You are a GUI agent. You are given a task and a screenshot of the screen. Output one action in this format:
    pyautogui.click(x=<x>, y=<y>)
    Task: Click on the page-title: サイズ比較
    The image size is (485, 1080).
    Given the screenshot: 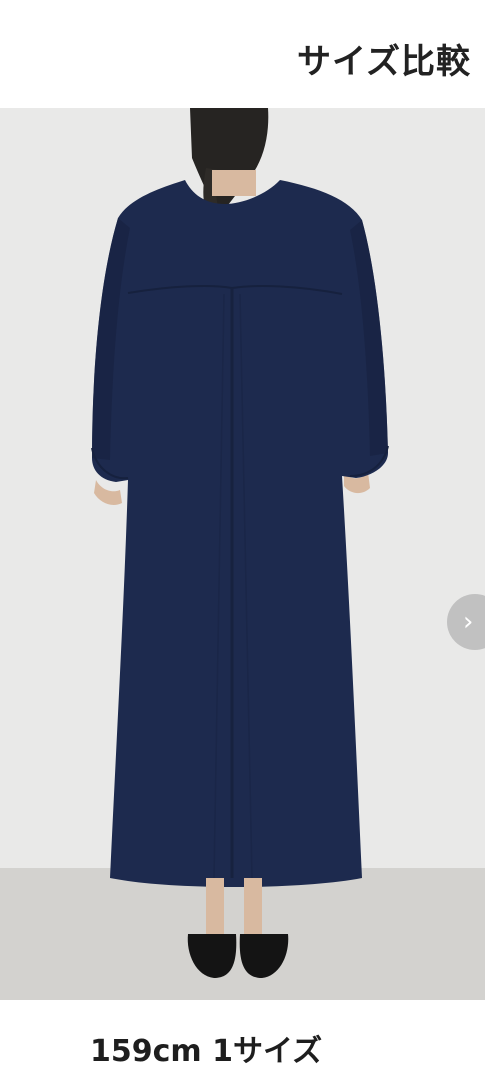 What is the action you would take?
    pyautogui.click(x=384, y=62)
    